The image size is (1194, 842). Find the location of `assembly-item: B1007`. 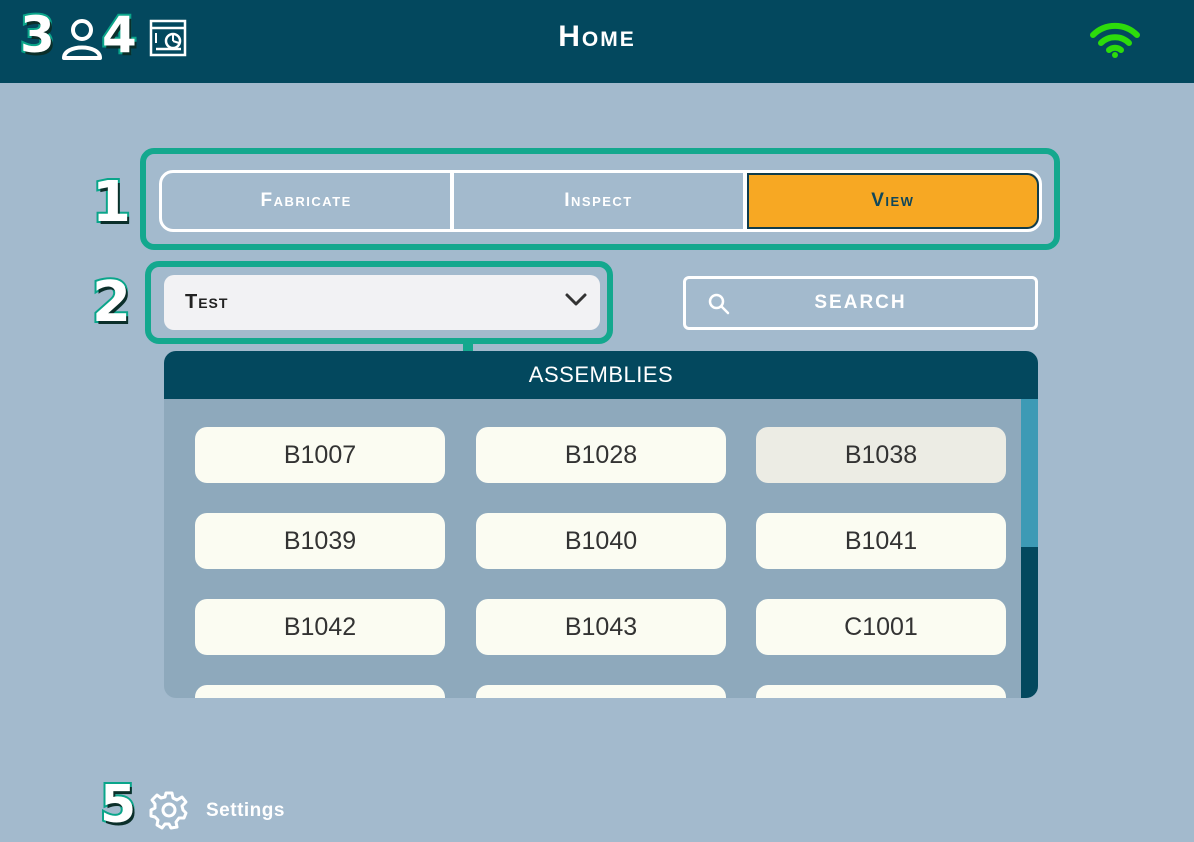

assembly-item: B1007 is located at coordinates (320, 455).